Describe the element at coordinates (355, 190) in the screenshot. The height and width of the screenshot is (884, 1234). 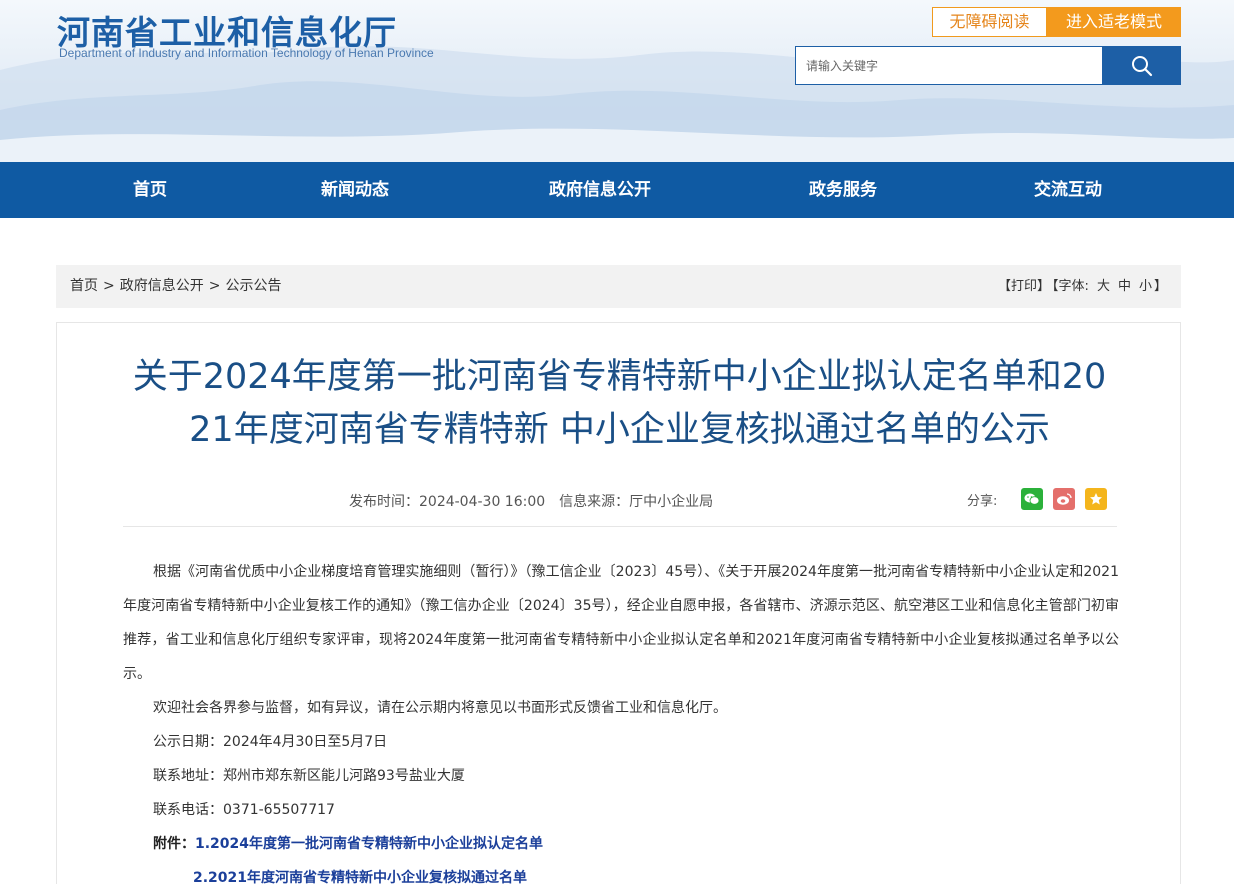
I see `nav-item-news: 新闻动态` at that location.